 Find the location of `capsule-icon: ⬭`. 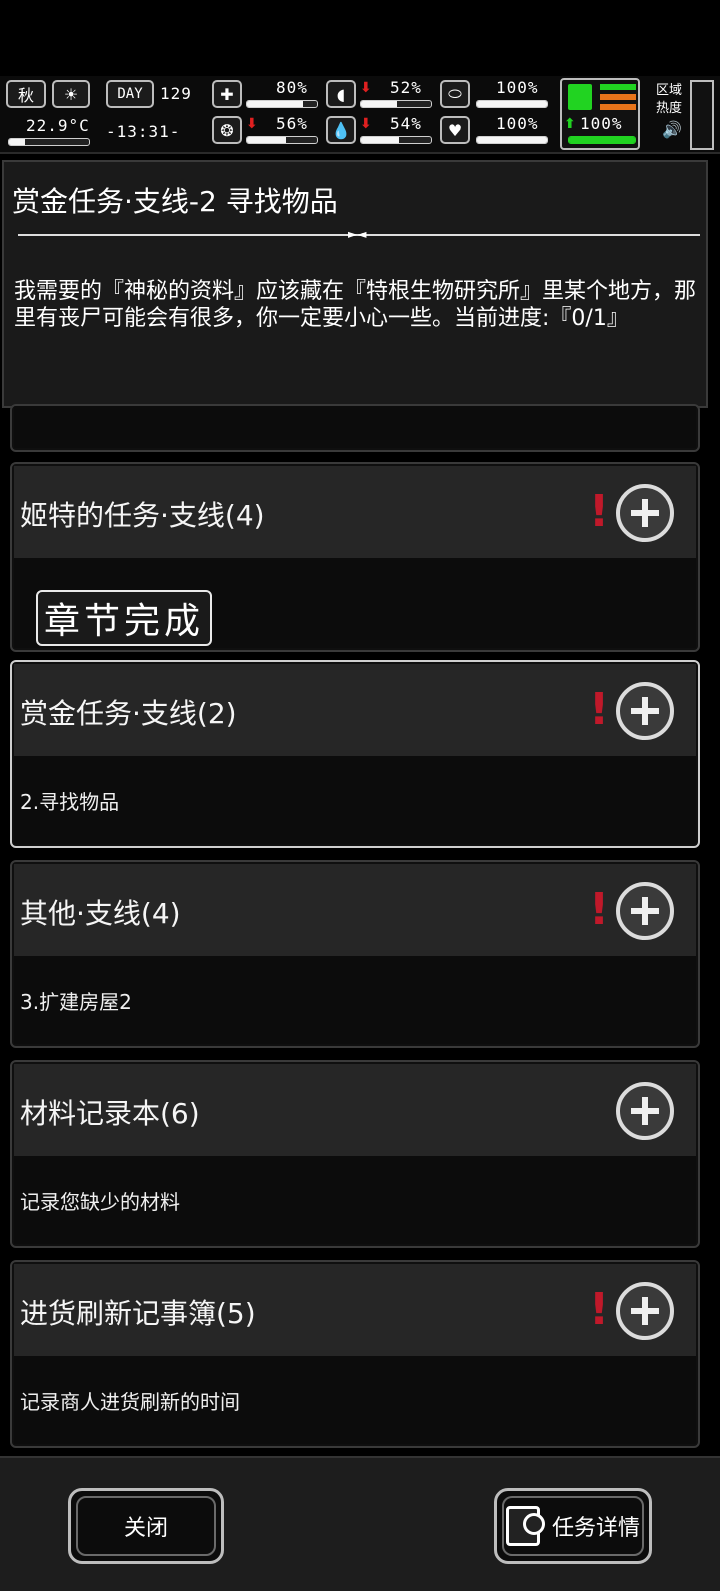

capsule-icon: ⬭ is located at coordinates (455, 94).